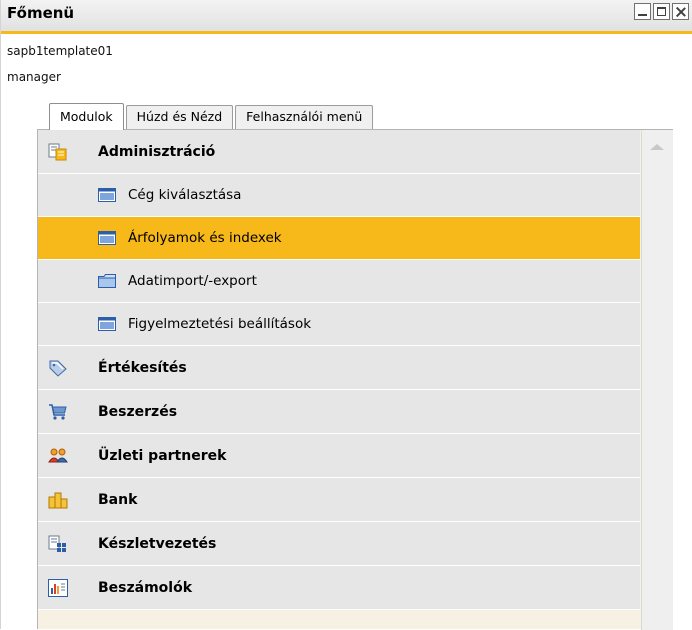 The image size is (692, 630). I want to click on module-business-partners: Üzleti partnerek, so click(339, 456).